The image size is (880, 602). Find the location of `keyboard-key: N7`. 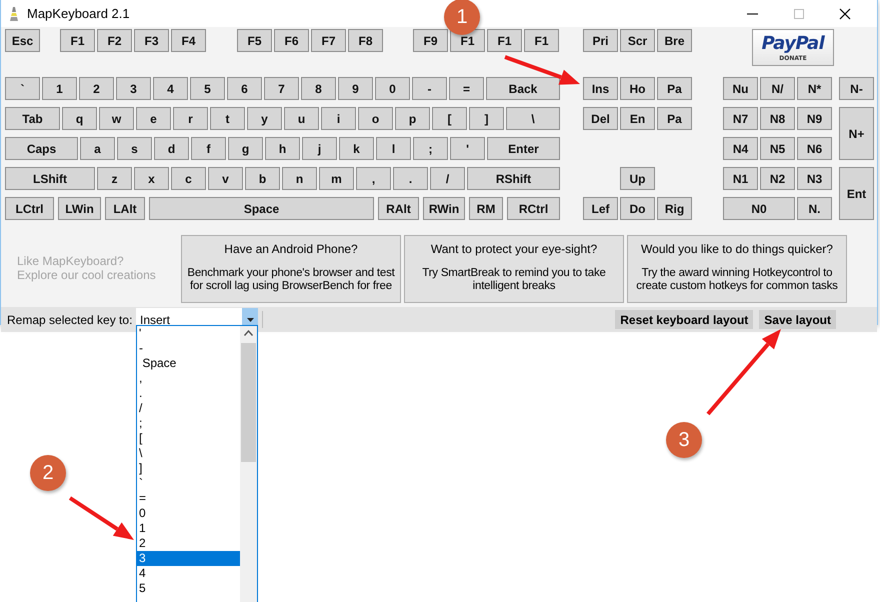

keyboard-key: N7 is located at coordinates (740, 118).